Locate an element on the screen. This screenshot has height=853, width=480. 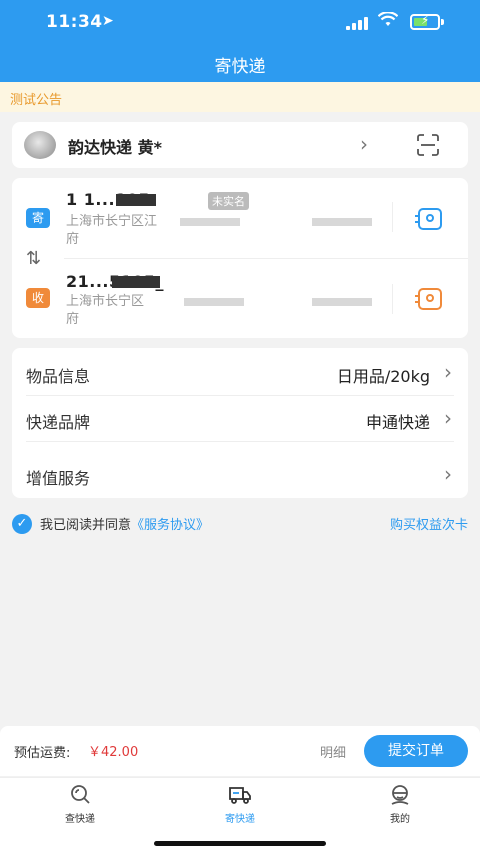
page-title: 寄快递 is located at coordinates (240, 67).